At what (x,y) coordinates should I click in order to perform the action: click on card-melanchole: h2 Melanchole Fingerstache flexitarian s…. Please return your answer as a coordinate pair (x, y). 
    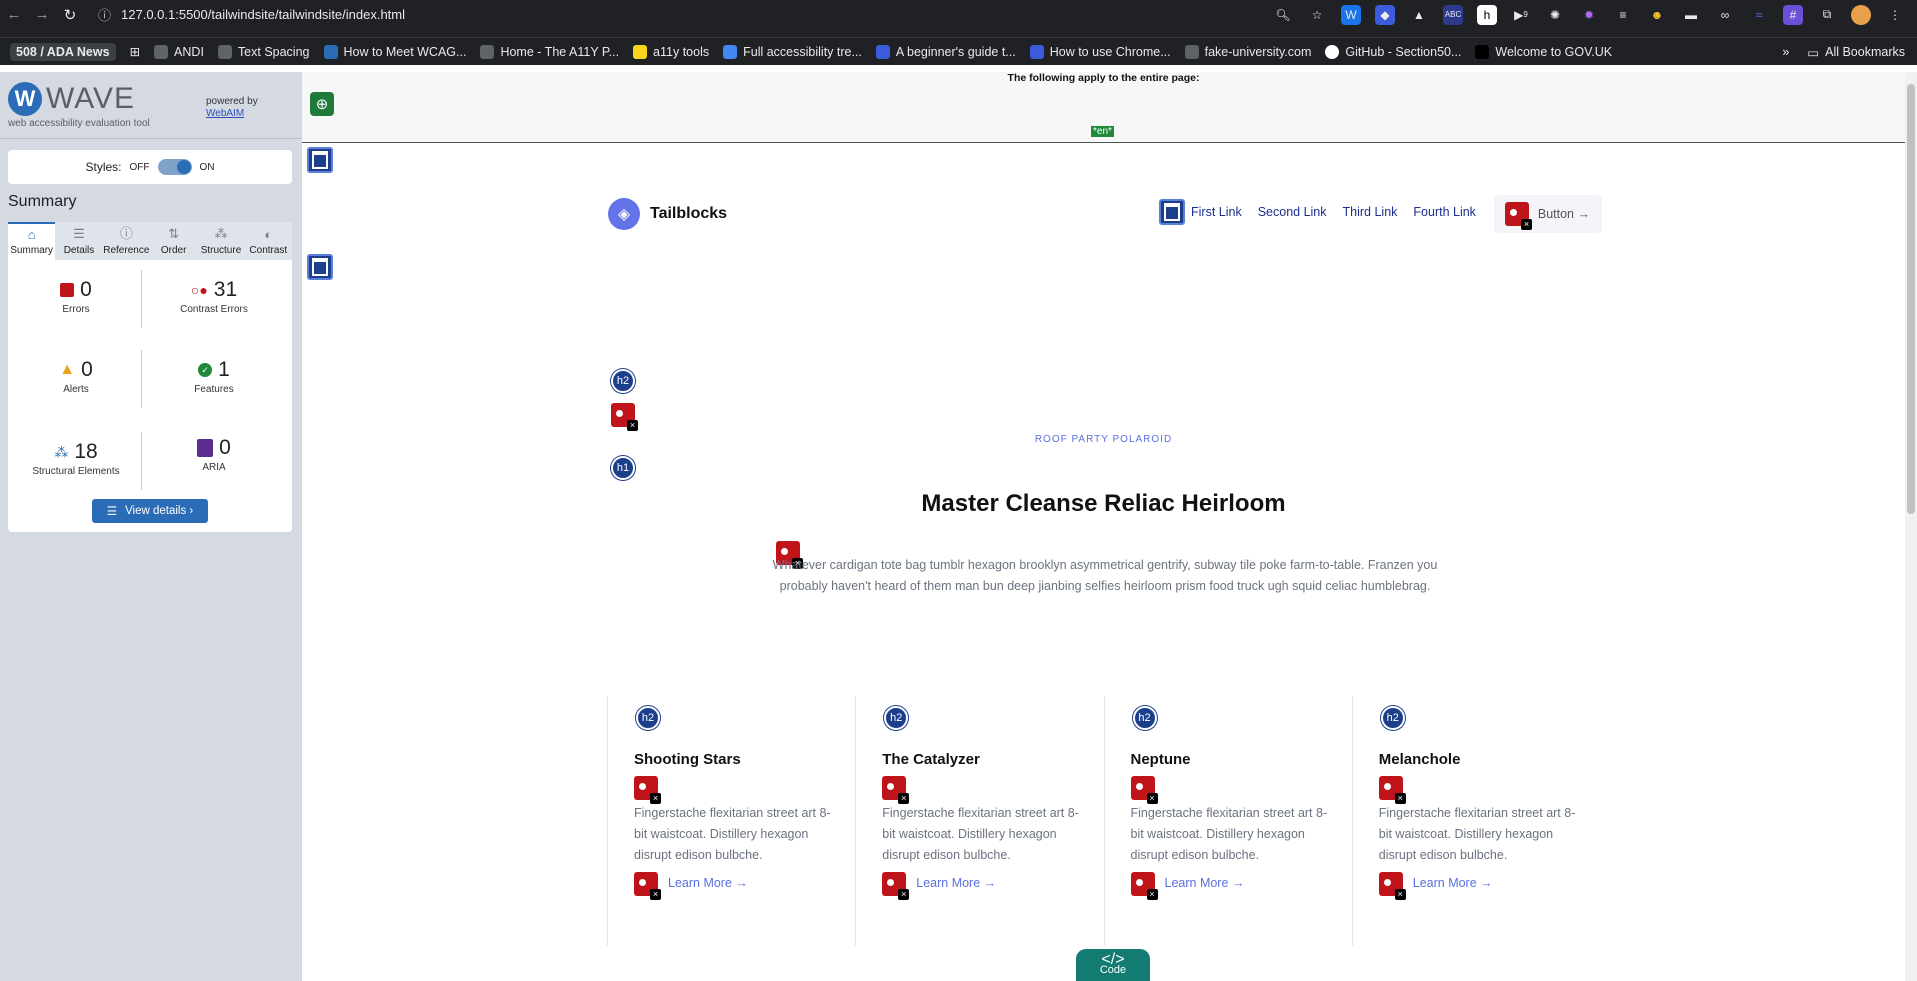
    Looking at the image, I should click on (1475, 821).